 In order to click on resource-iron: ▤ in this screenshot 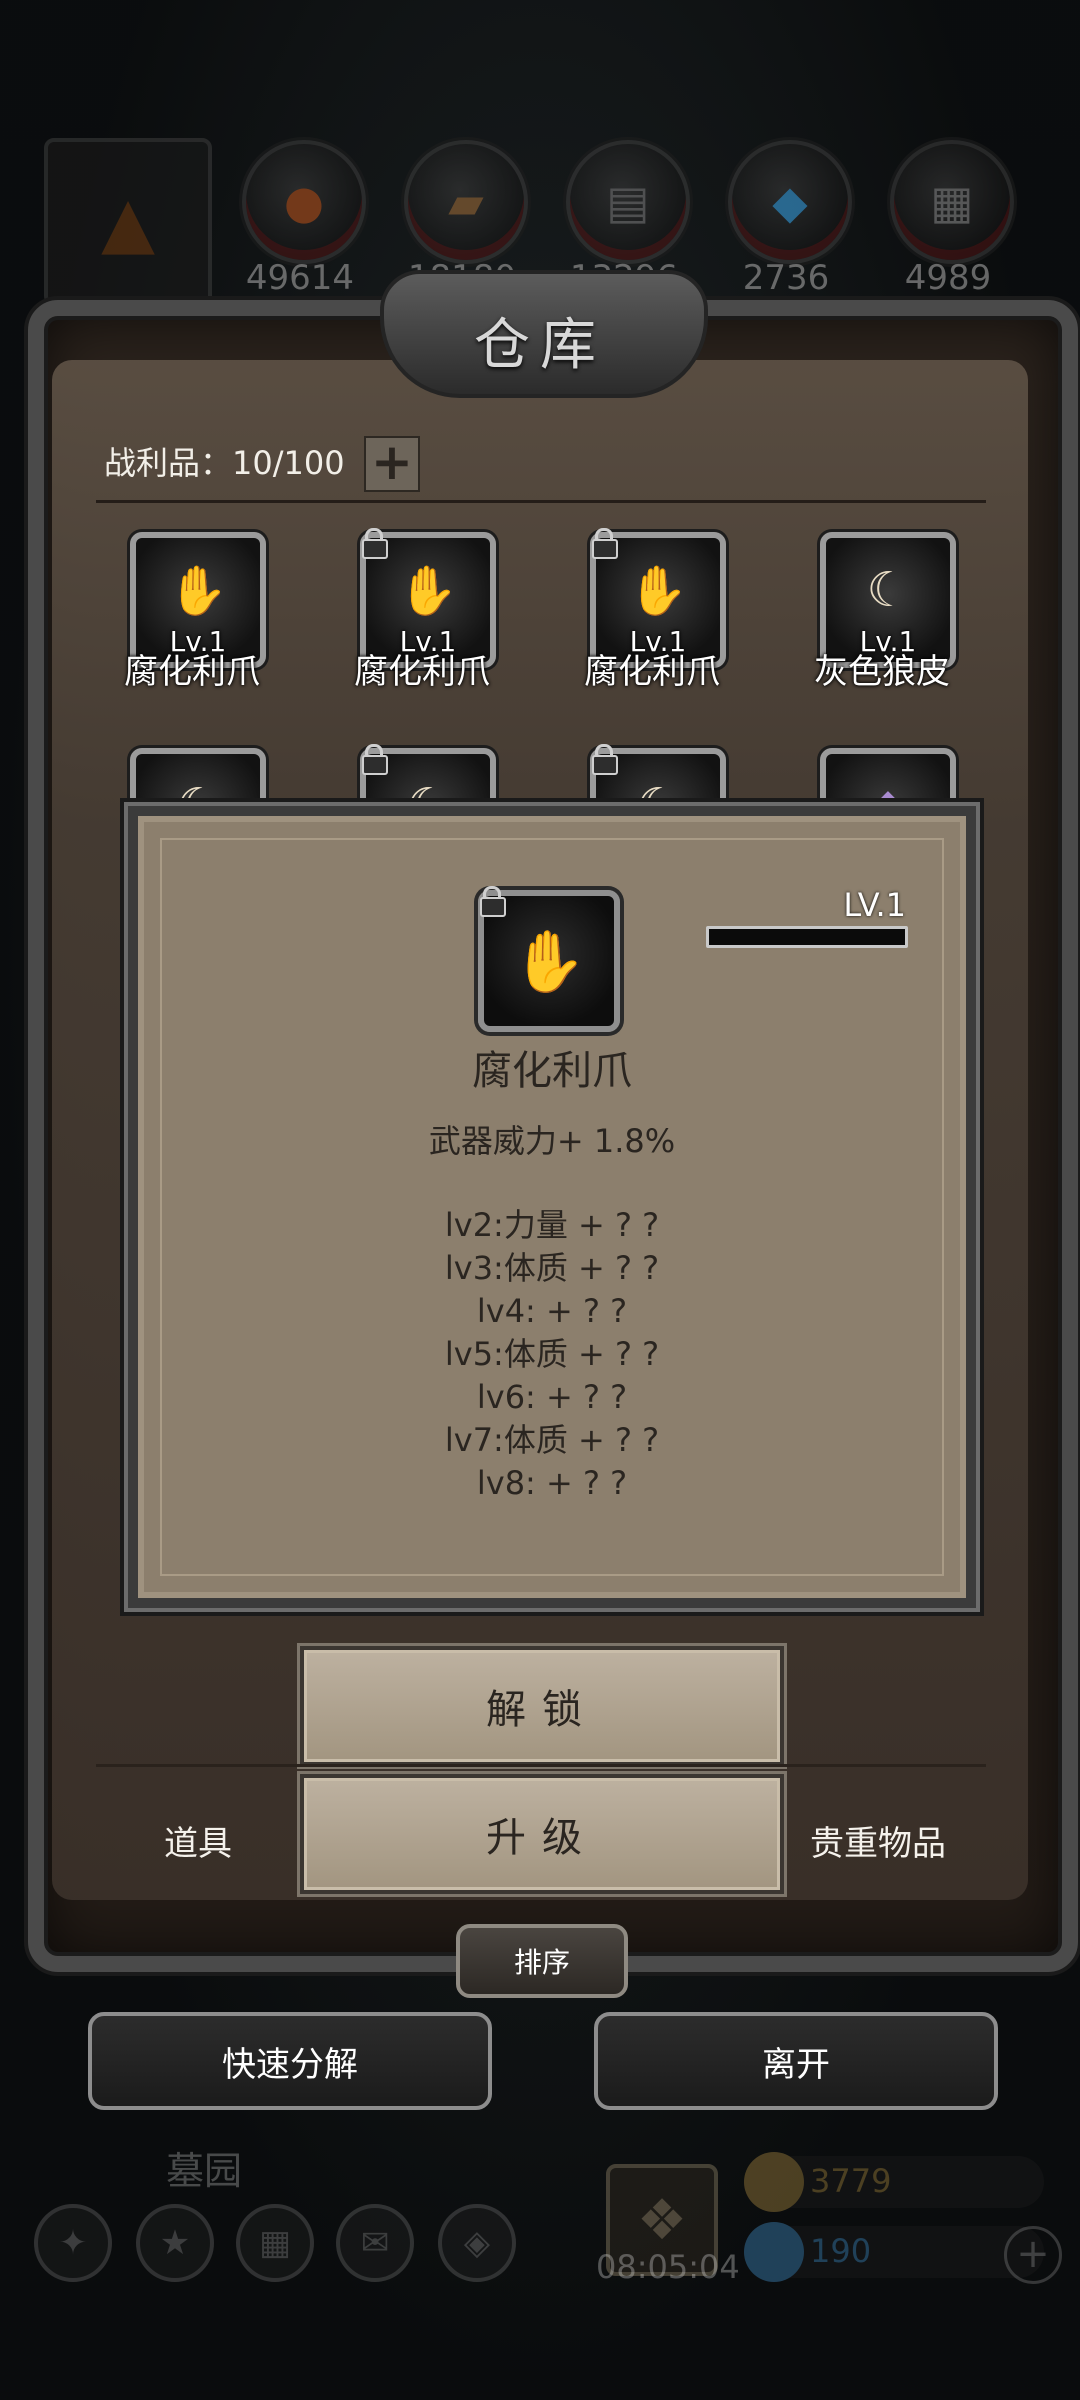, I will do `click(628, 202)`.